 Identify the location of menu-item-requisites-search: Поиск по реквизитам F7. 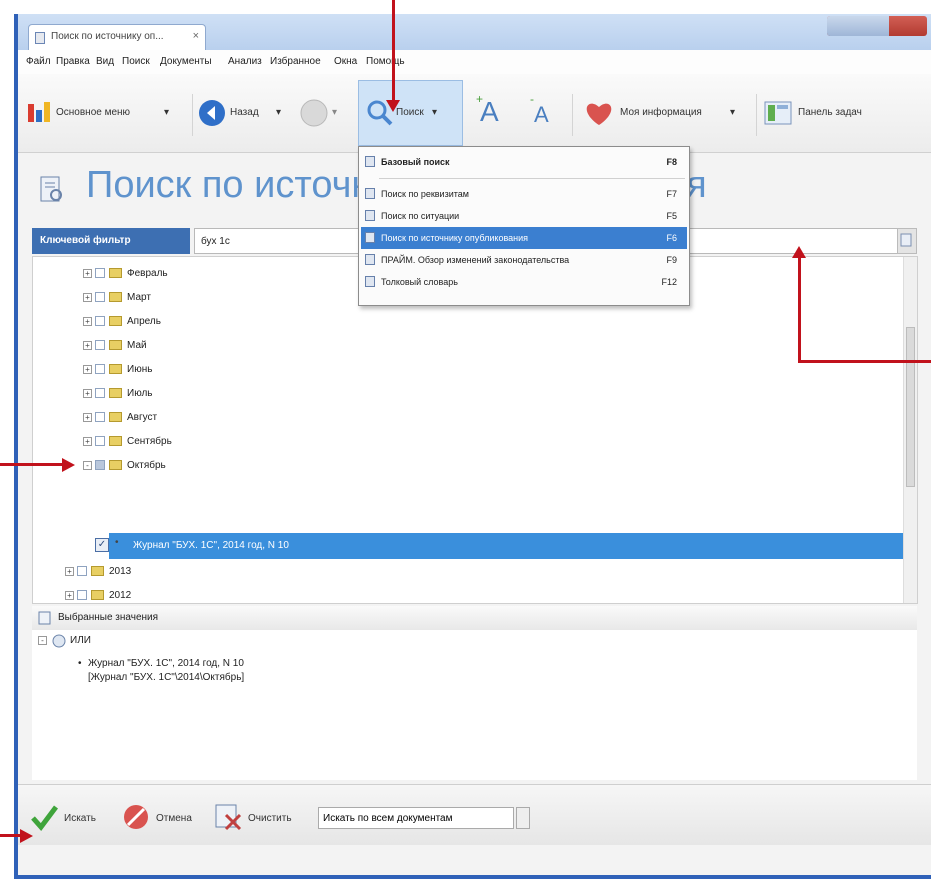
(524, 194).